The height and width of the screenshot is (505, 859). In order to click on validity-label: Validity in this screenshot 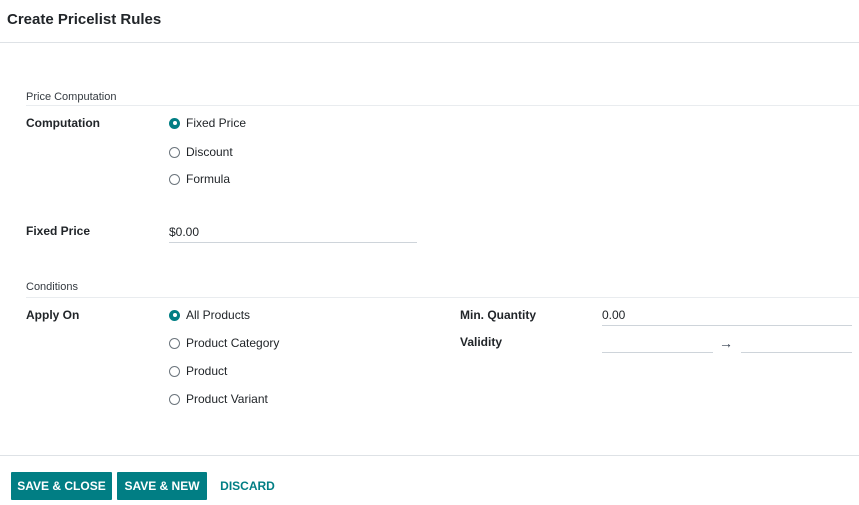, I will do `click(481, 342)`.